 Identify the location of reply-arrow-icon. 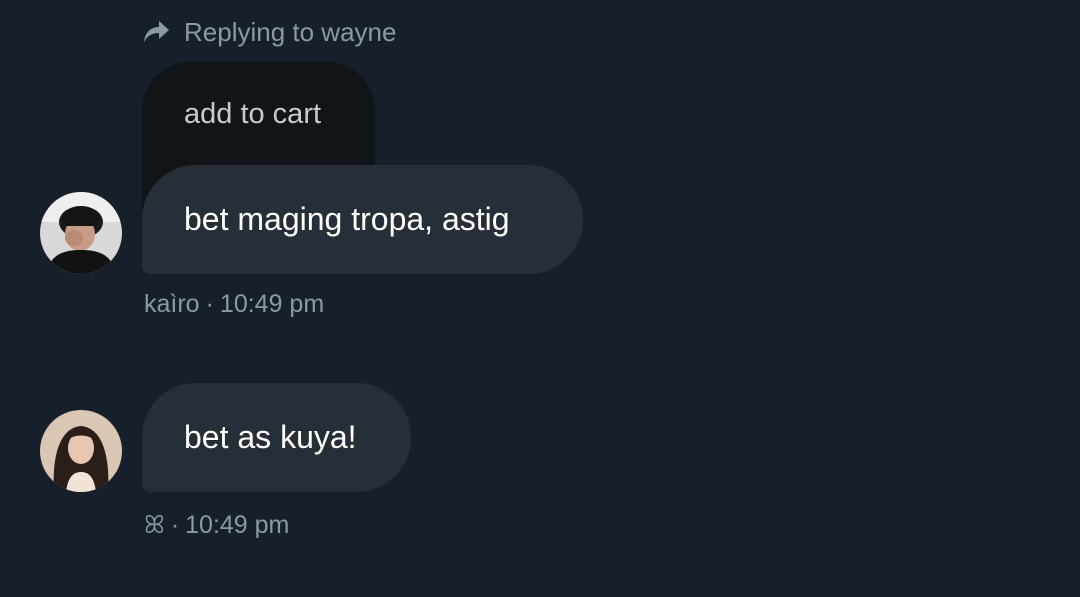
(156, 32).